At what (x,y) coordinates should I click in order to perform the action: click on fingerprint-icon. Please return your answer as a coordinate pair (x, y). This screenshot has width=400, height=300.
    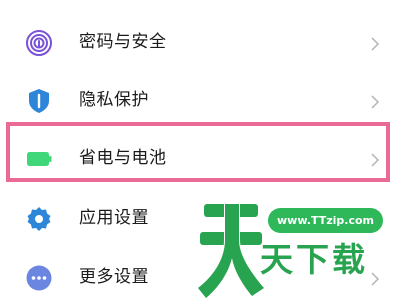
    Looking at the image, I should click on (39, 43).